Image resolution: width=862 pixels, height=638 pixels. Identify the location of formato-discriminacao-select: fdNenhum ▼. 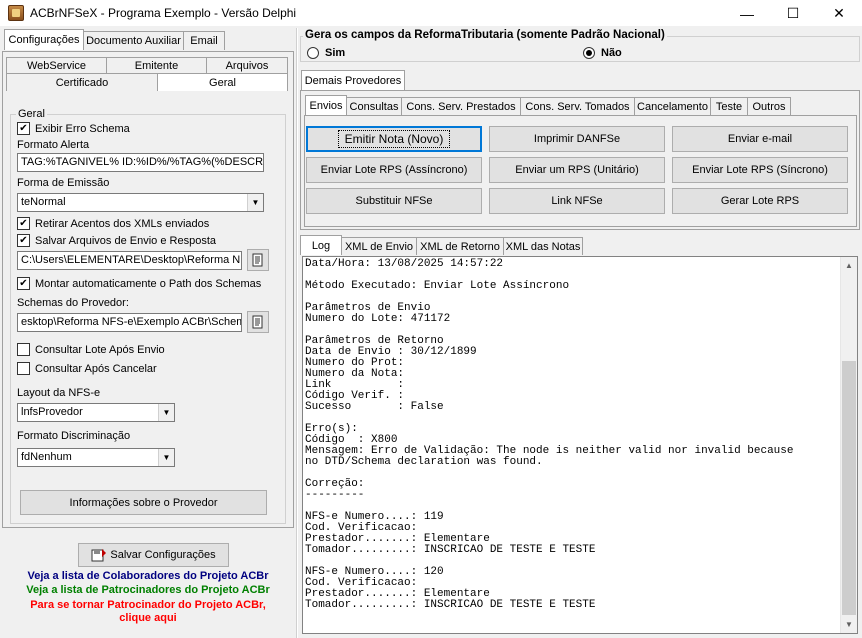
(96, 457).